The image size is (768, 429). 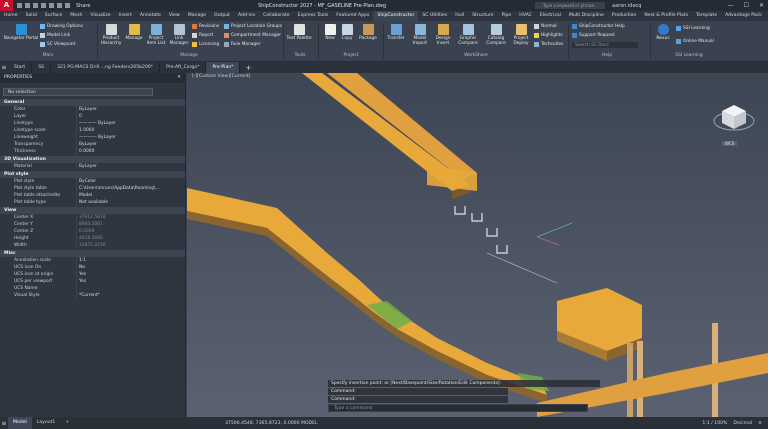 What do you see at coordinates (396, 32) in the screenshot?
I see `transfer-button: Transfer` at bounding box center [396, 32].